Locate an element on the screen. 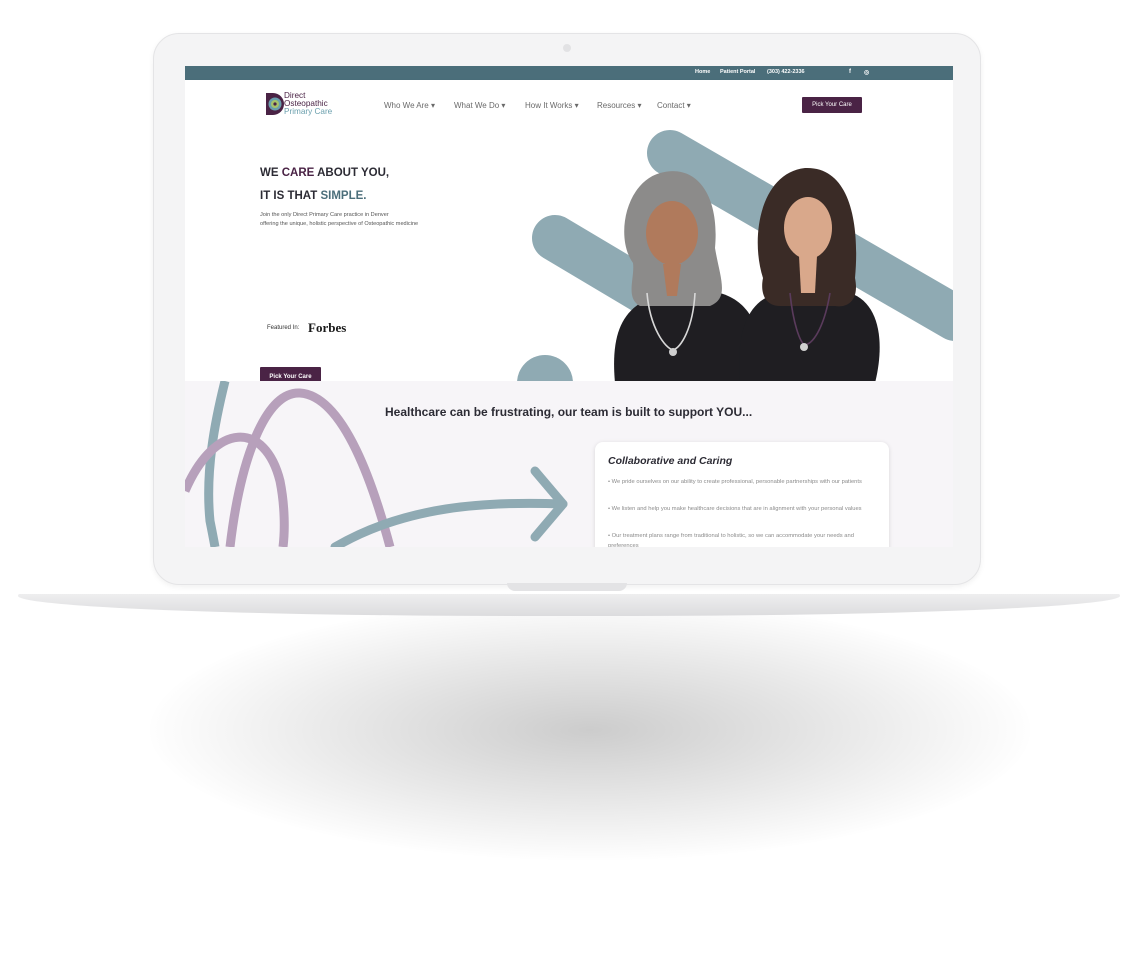 This screenshot has width=1134, height=953. logo-line-3: Primary Care is located at coordinates (308, 111).